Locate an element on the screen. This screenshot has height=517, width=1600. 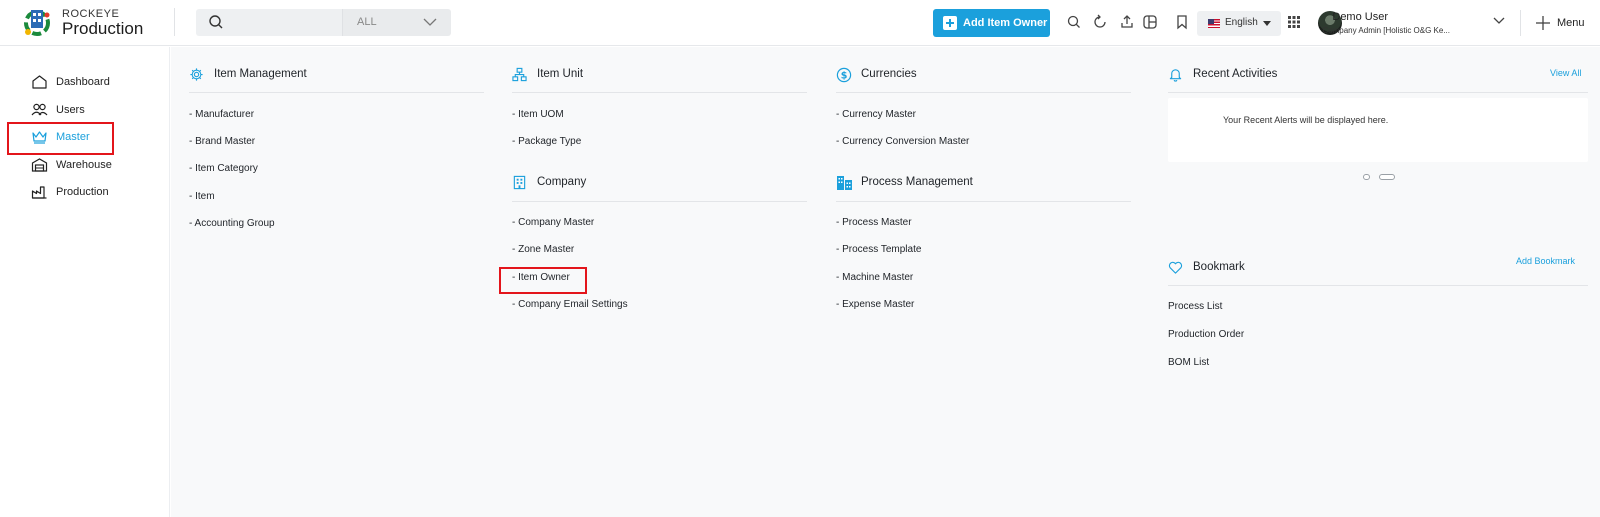
refresh-icon is located at coordinates (1100, 22).